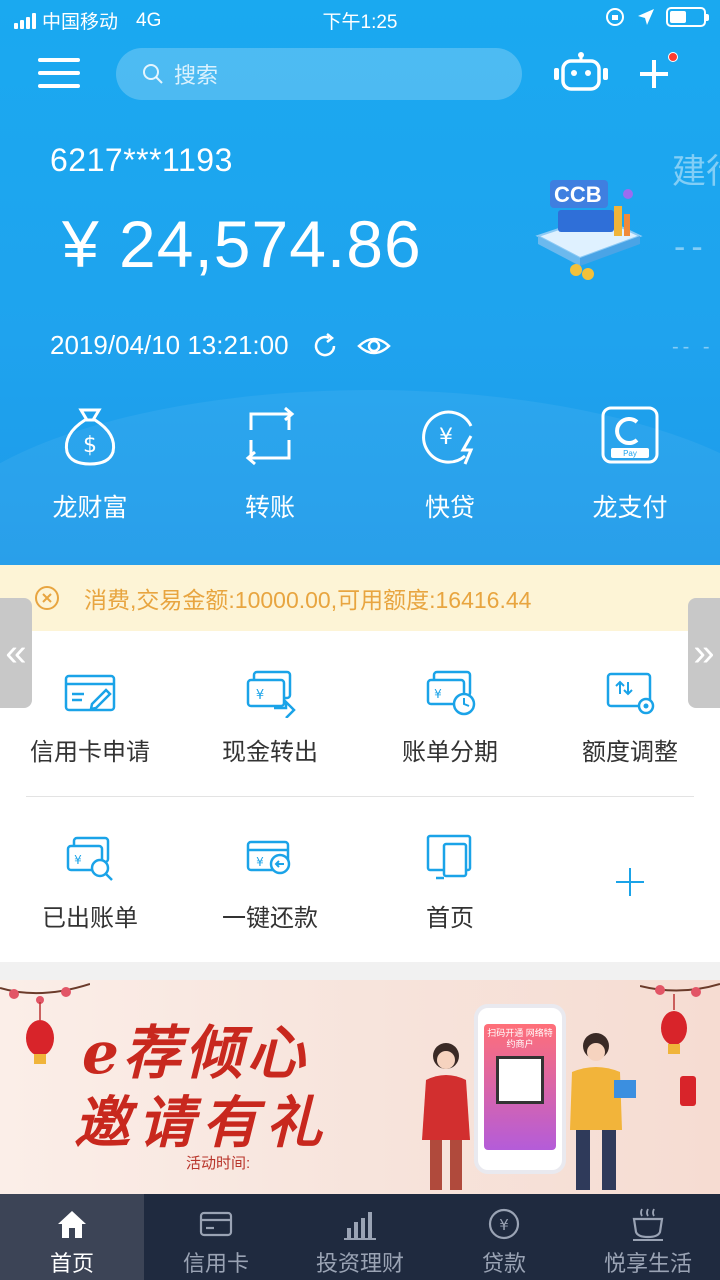  I want to click on tab-lifestyle: 悦享生活, so click(648, 1237).